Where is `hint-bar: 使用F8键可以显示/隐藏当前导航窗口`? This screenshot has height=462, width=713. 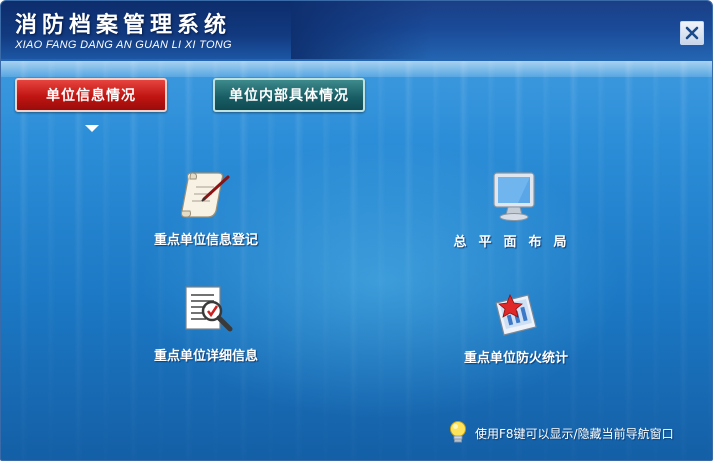
hint-bar: 使用F8键可以显示/隐藏当前导航窗口 is located at coordinates (560, 433).